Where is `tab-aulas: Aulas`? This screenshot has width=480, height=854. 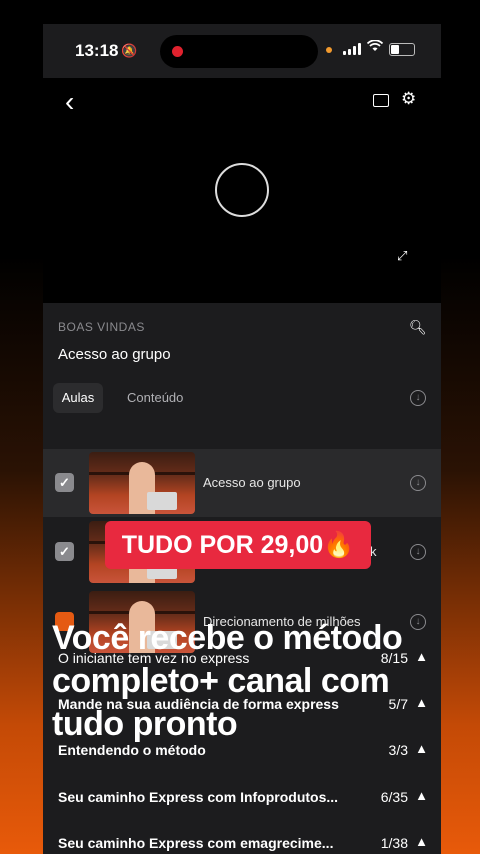
tab-aulas: Aulas is located at coordinates (78, 398).